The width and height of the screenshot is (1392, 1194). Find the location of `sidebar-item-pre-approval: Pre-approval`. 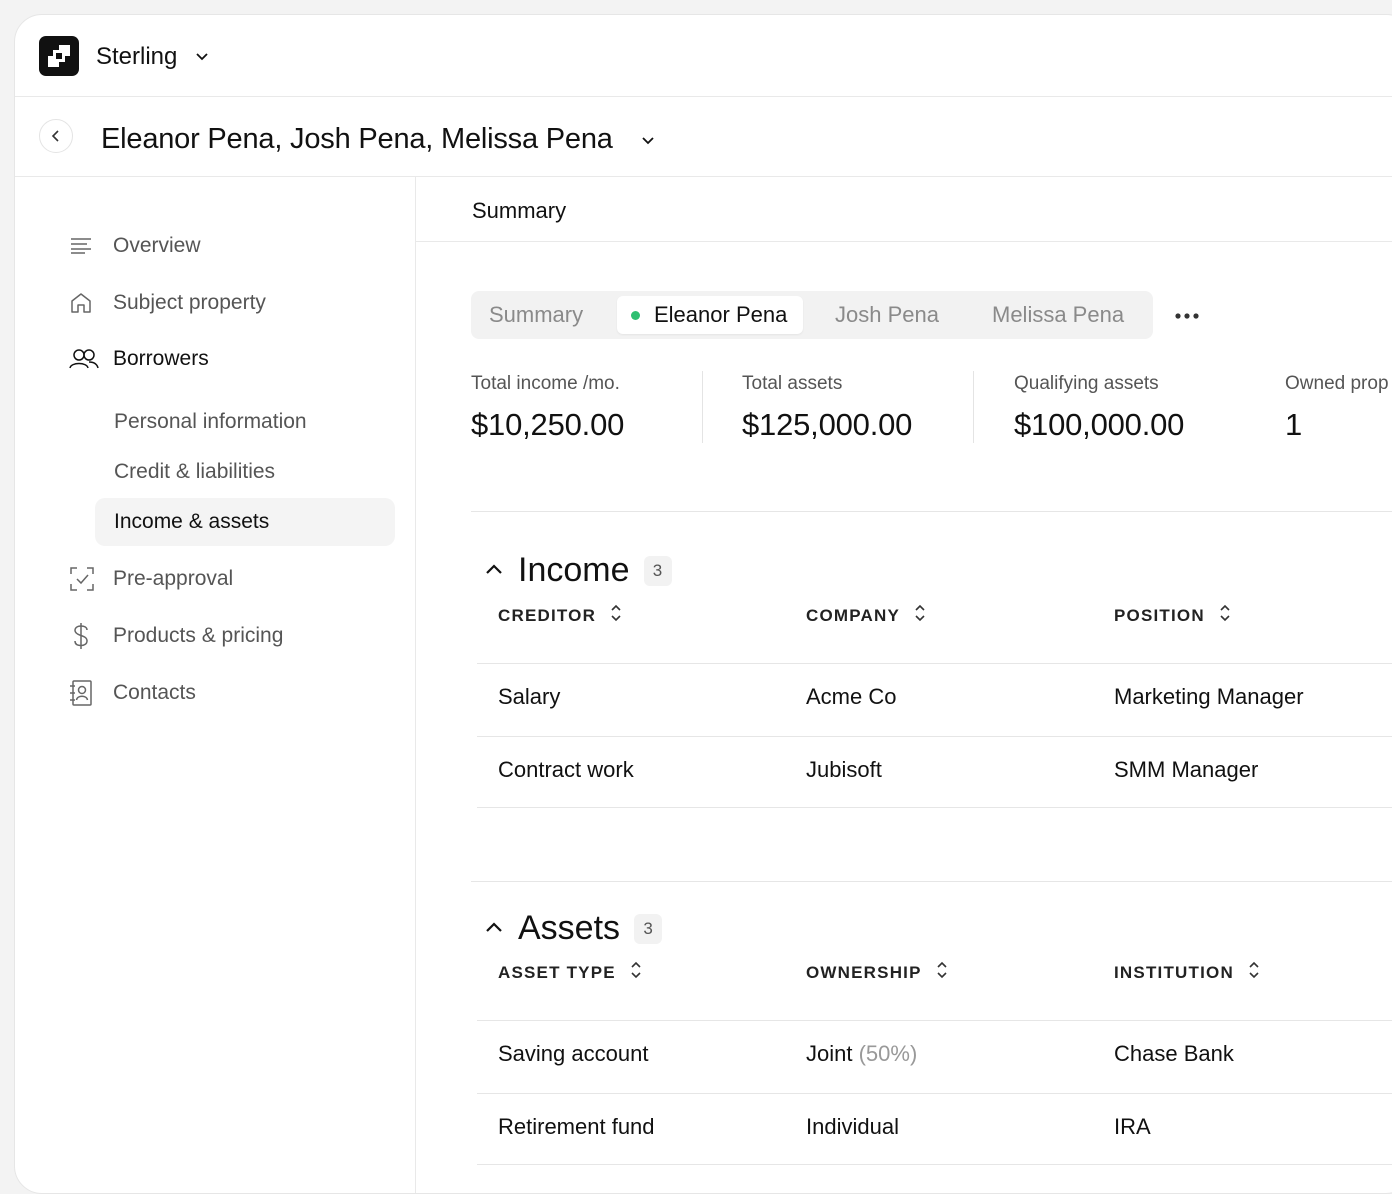

sidebar-item-pre-approval: Pre-approval is located at coordinates (151, 579).